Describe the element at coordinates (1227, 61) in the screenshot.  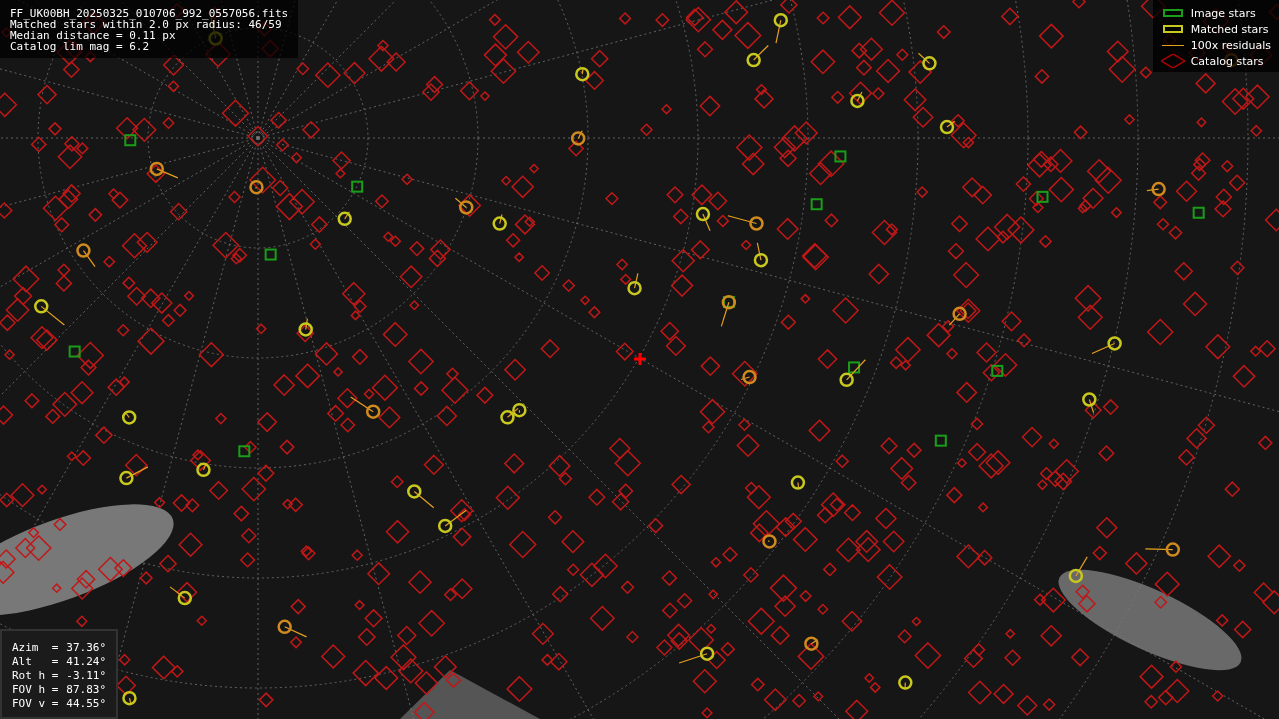
I see `legend-label: Catalog stars` at that location.